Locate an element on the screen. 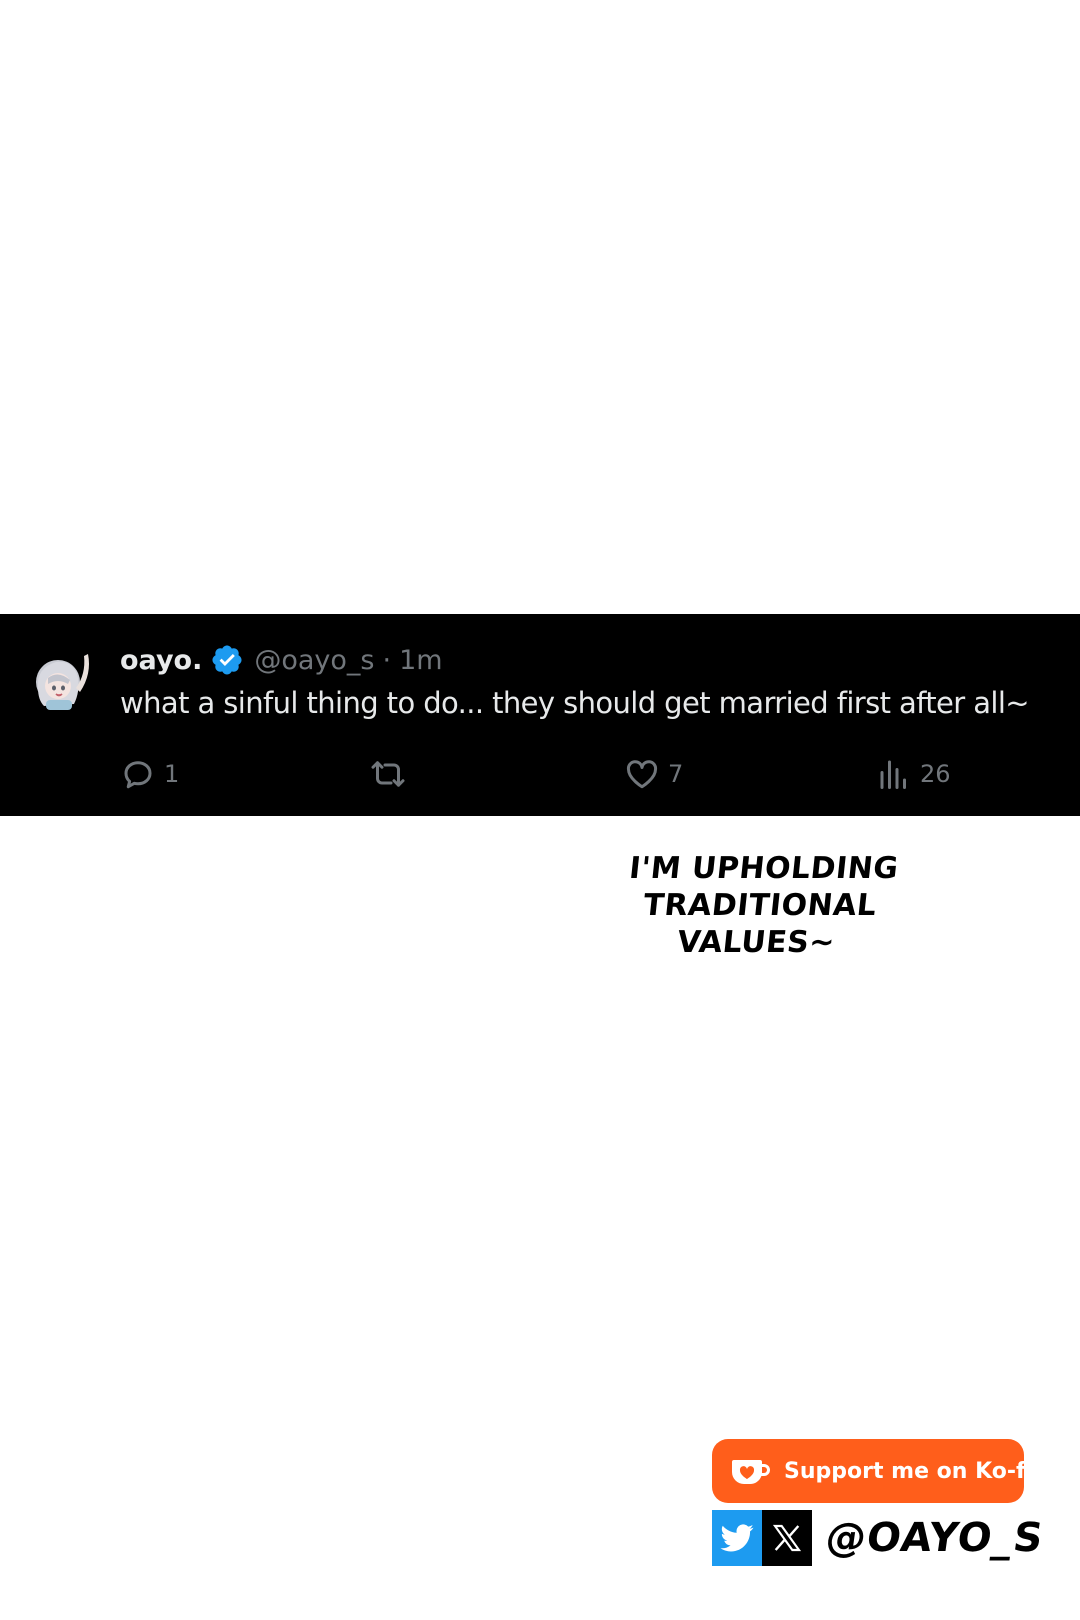 This screenshot has width=1080, height=1620. kofi-label: Support me on Ko-fi is located at coordinates (908, 1471).